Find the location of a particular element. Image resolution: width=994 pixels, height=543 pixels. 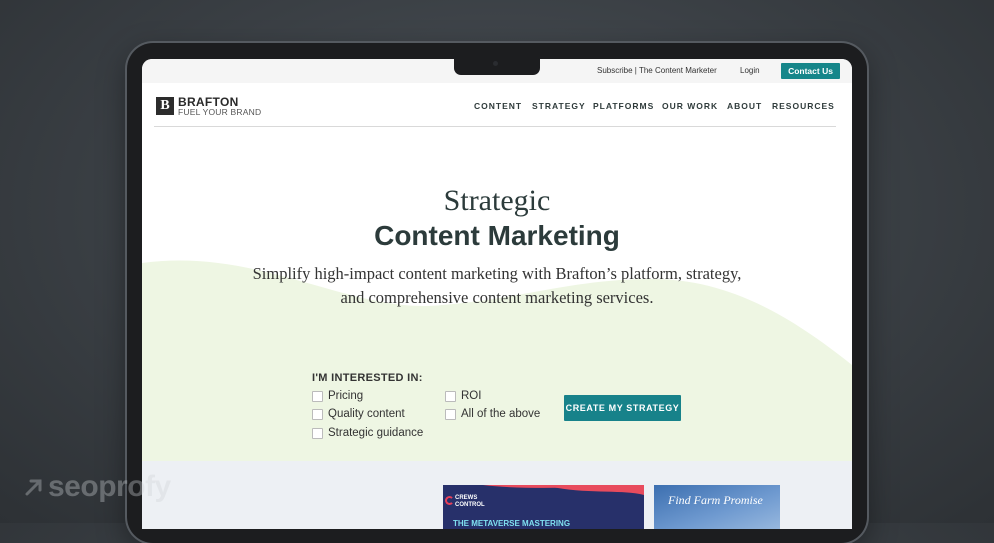

nav-item-about: ABOUT is located at coordinates (744, 106).